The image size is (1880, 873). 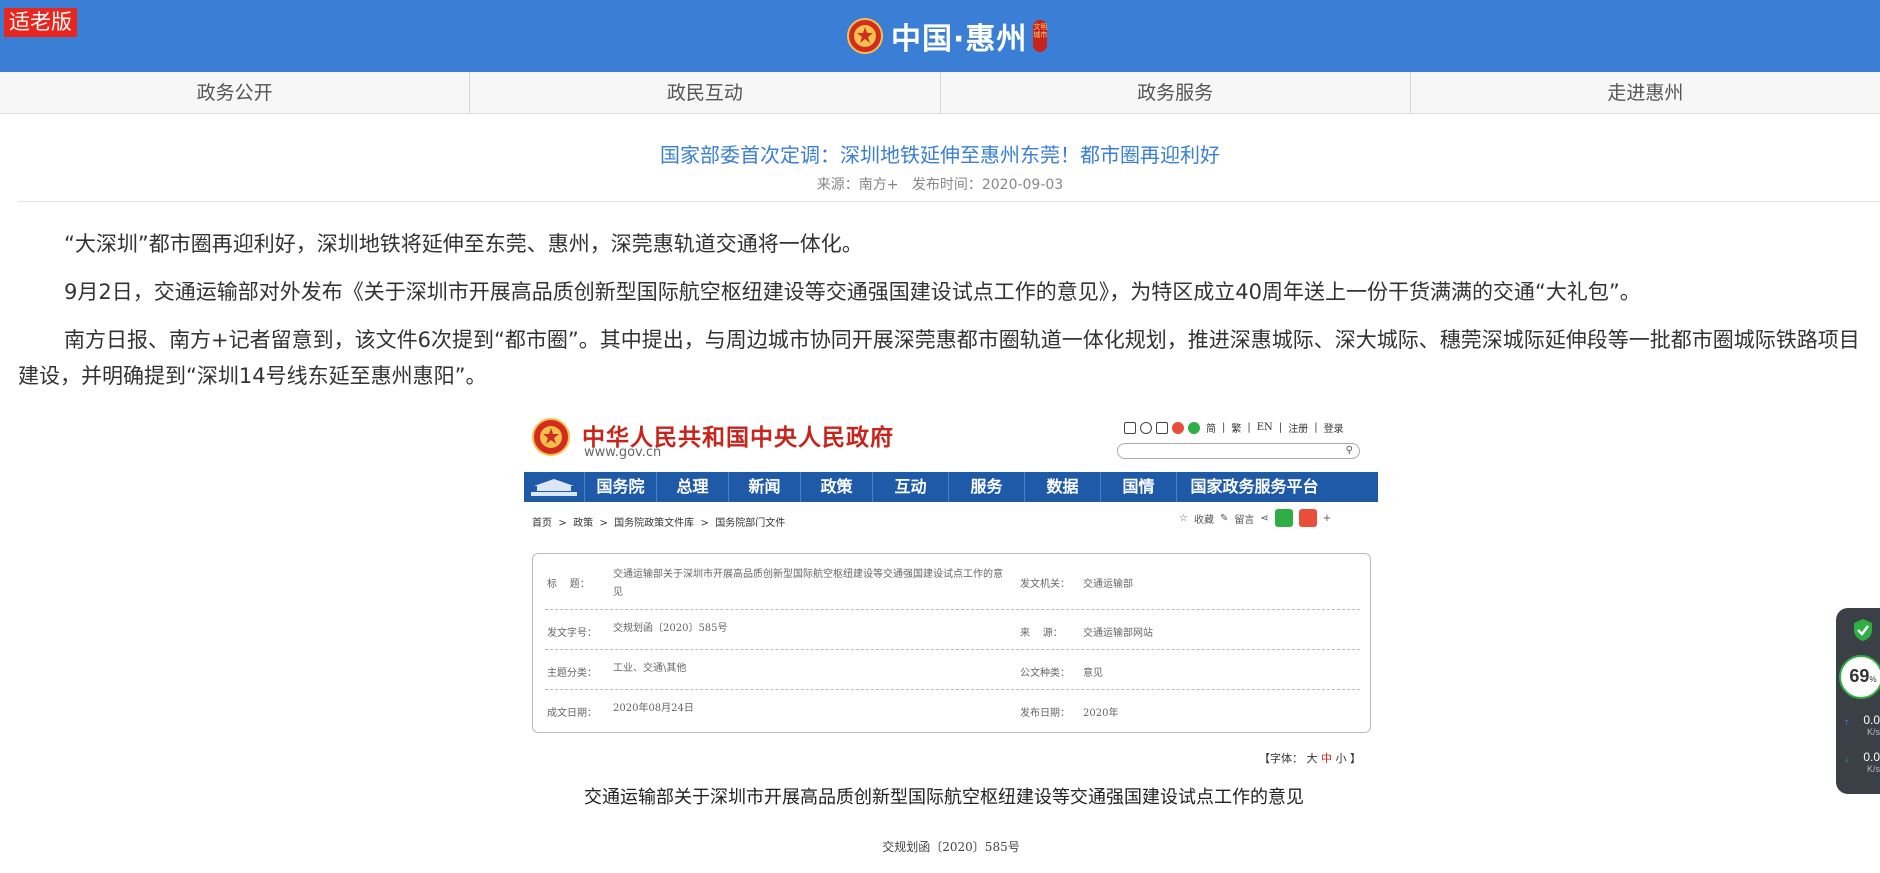 What do you see at coordinates (670, 628) in the screenshot?
I see `info-value: 交规划函〔2020〕585号` at bounding box center [670, 628].